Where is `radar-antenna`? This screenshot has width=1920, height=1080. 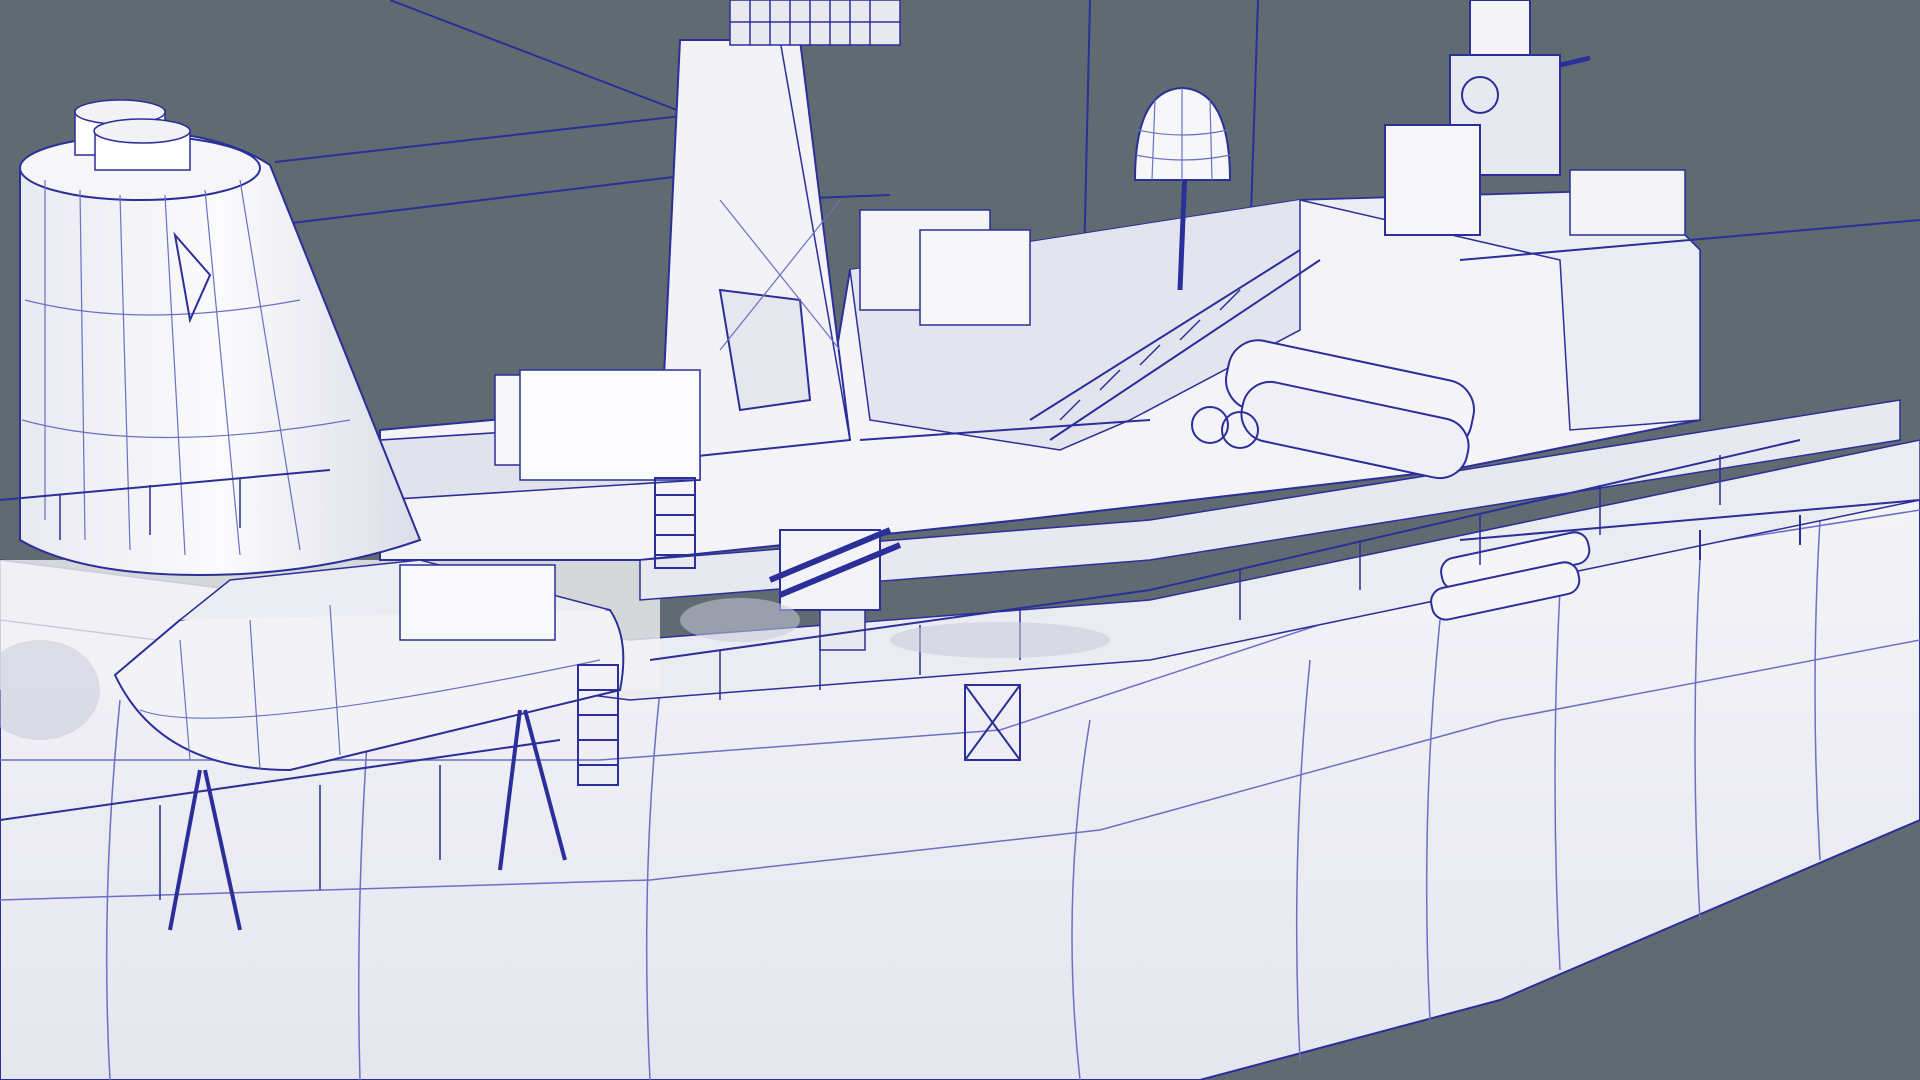 radar-antenna is located at coordinates (815, 23).